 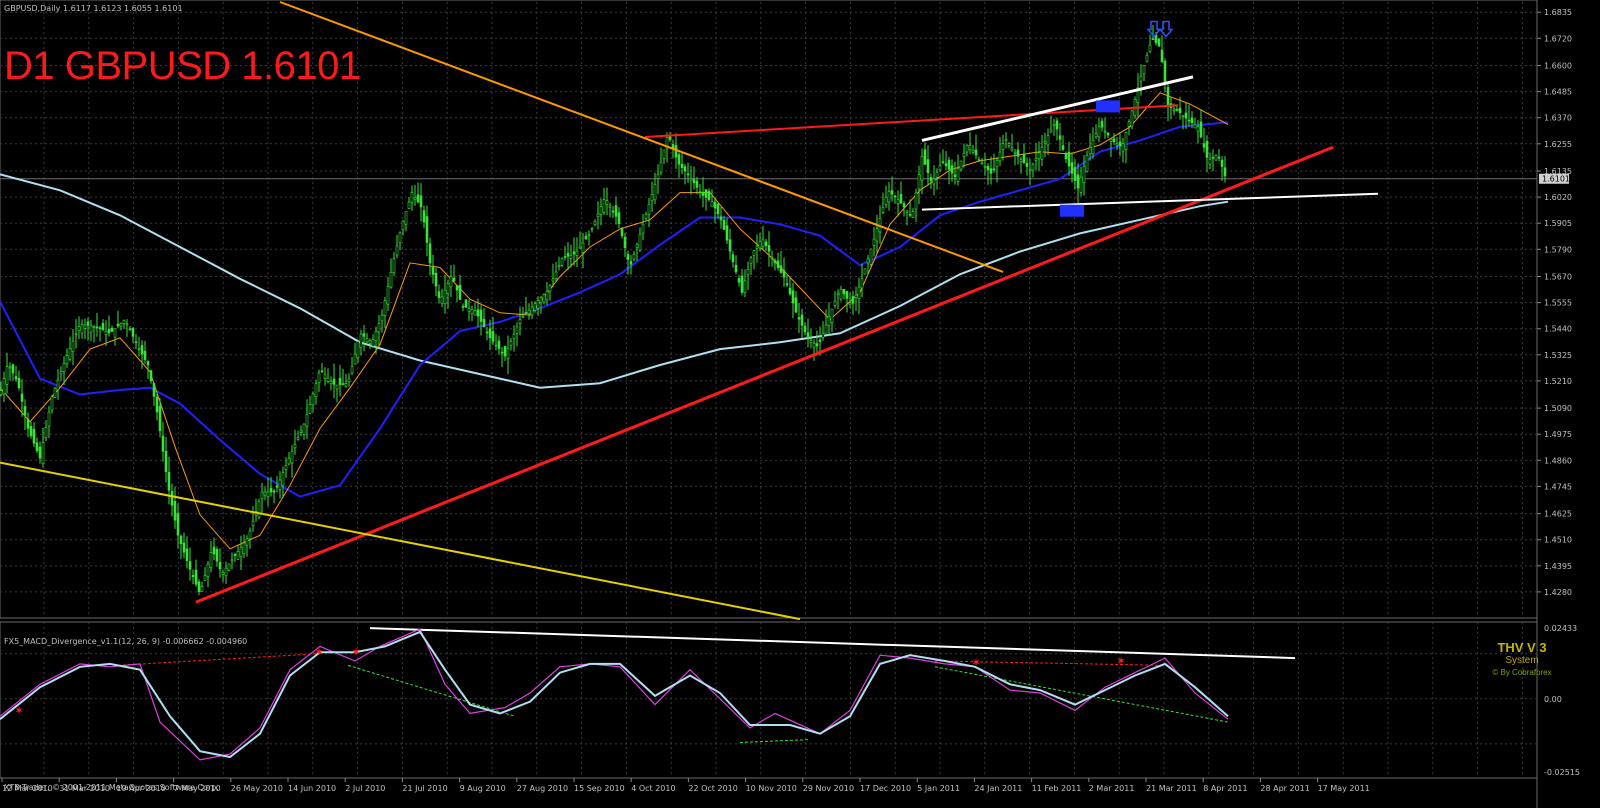 What do you see at coordinates (1558, 92) in the screenshot?
I see `price-tick-label: 1.6485` at bounding box center [1558, 92].